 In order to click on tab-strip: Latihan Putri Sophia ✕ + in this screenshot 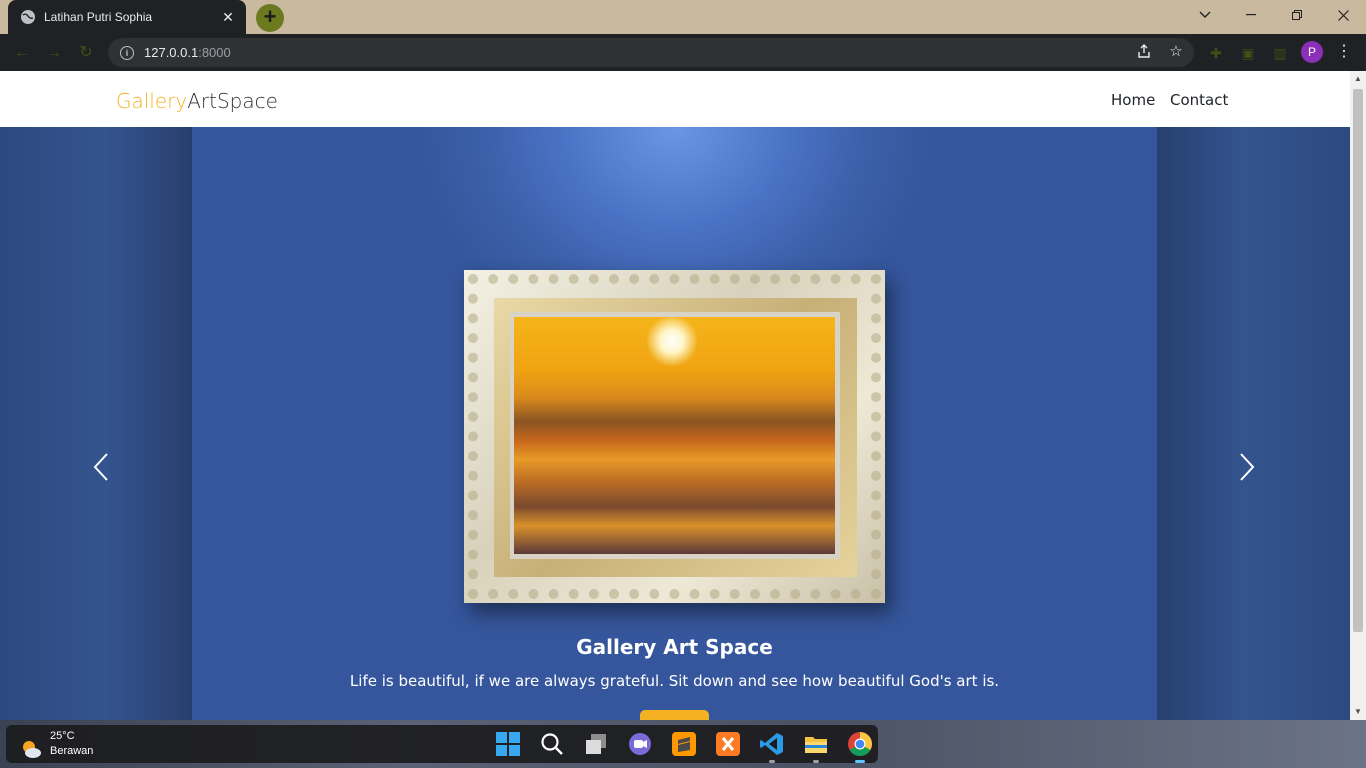, I will do `click(683, 17)`.